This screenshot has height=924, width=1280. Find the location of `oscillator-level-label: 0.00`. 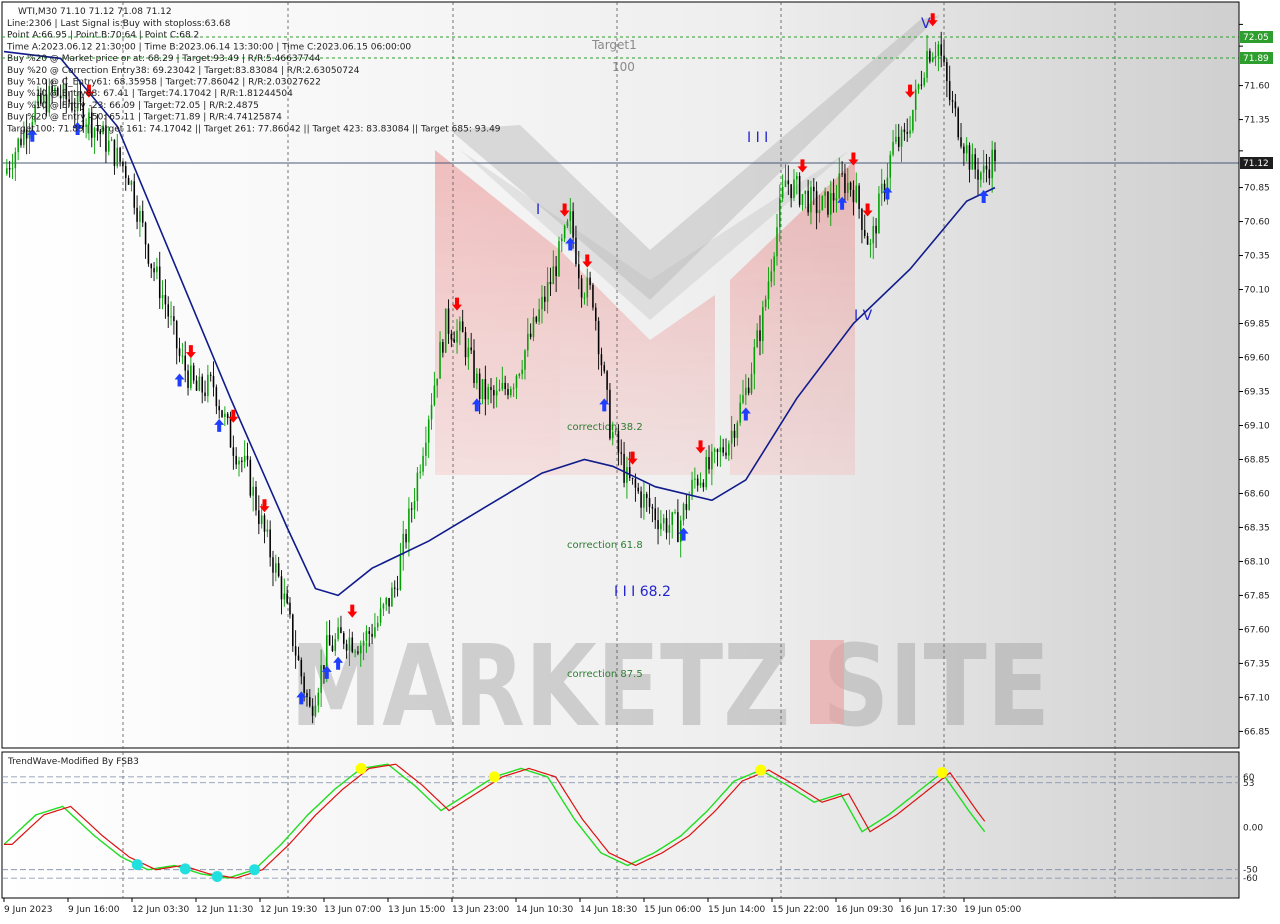

oscillator-level-label: 0.00 is located at coordinates (1253, 829).